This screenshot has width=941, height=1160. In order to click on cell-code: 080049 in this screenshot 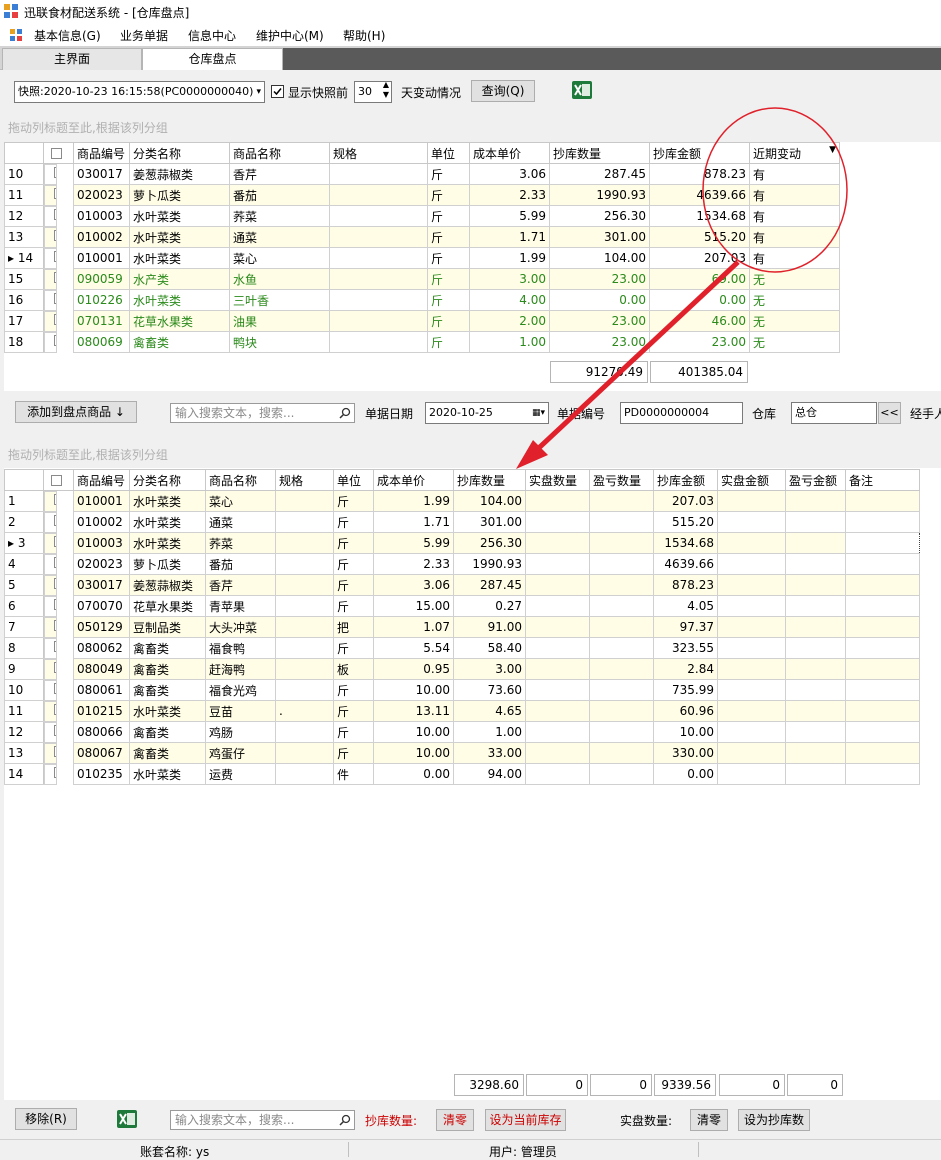, I will do `click(101, 669)`.